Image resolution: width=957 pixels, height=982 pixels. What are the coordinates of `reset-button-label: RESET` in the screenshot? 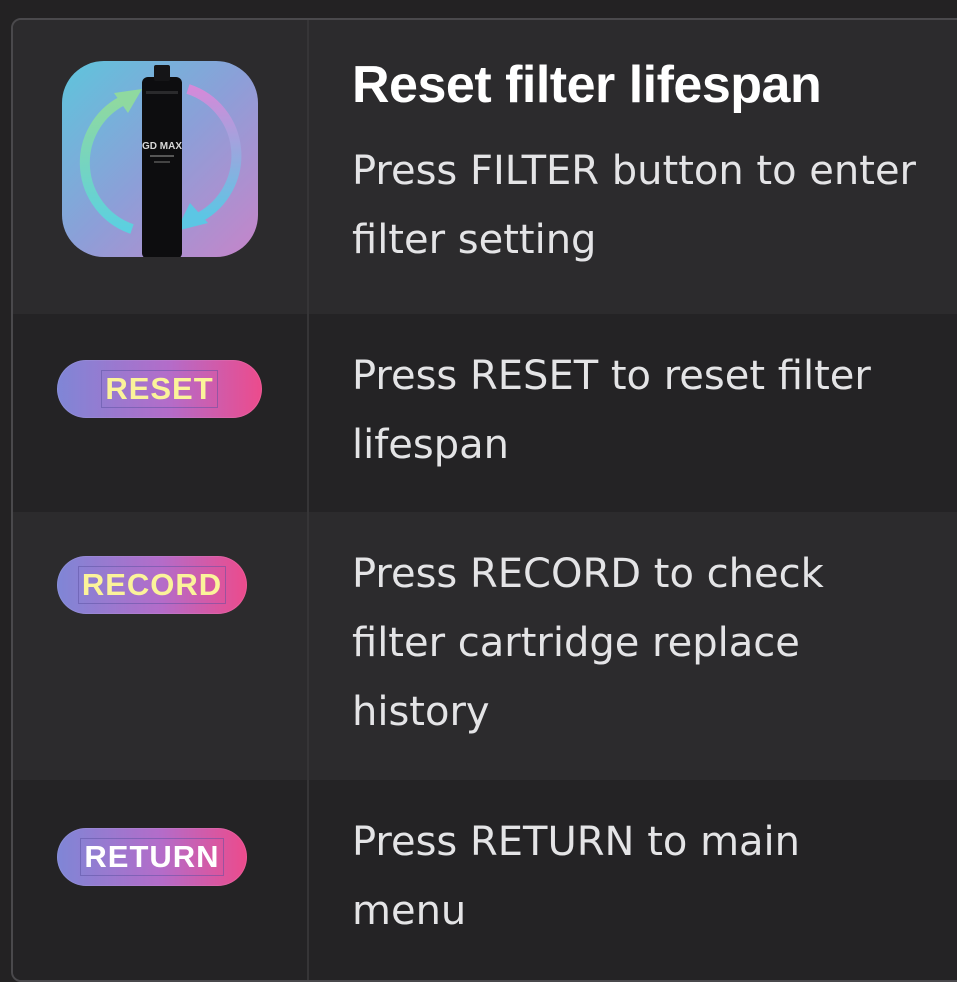 It's located at (159, 389).